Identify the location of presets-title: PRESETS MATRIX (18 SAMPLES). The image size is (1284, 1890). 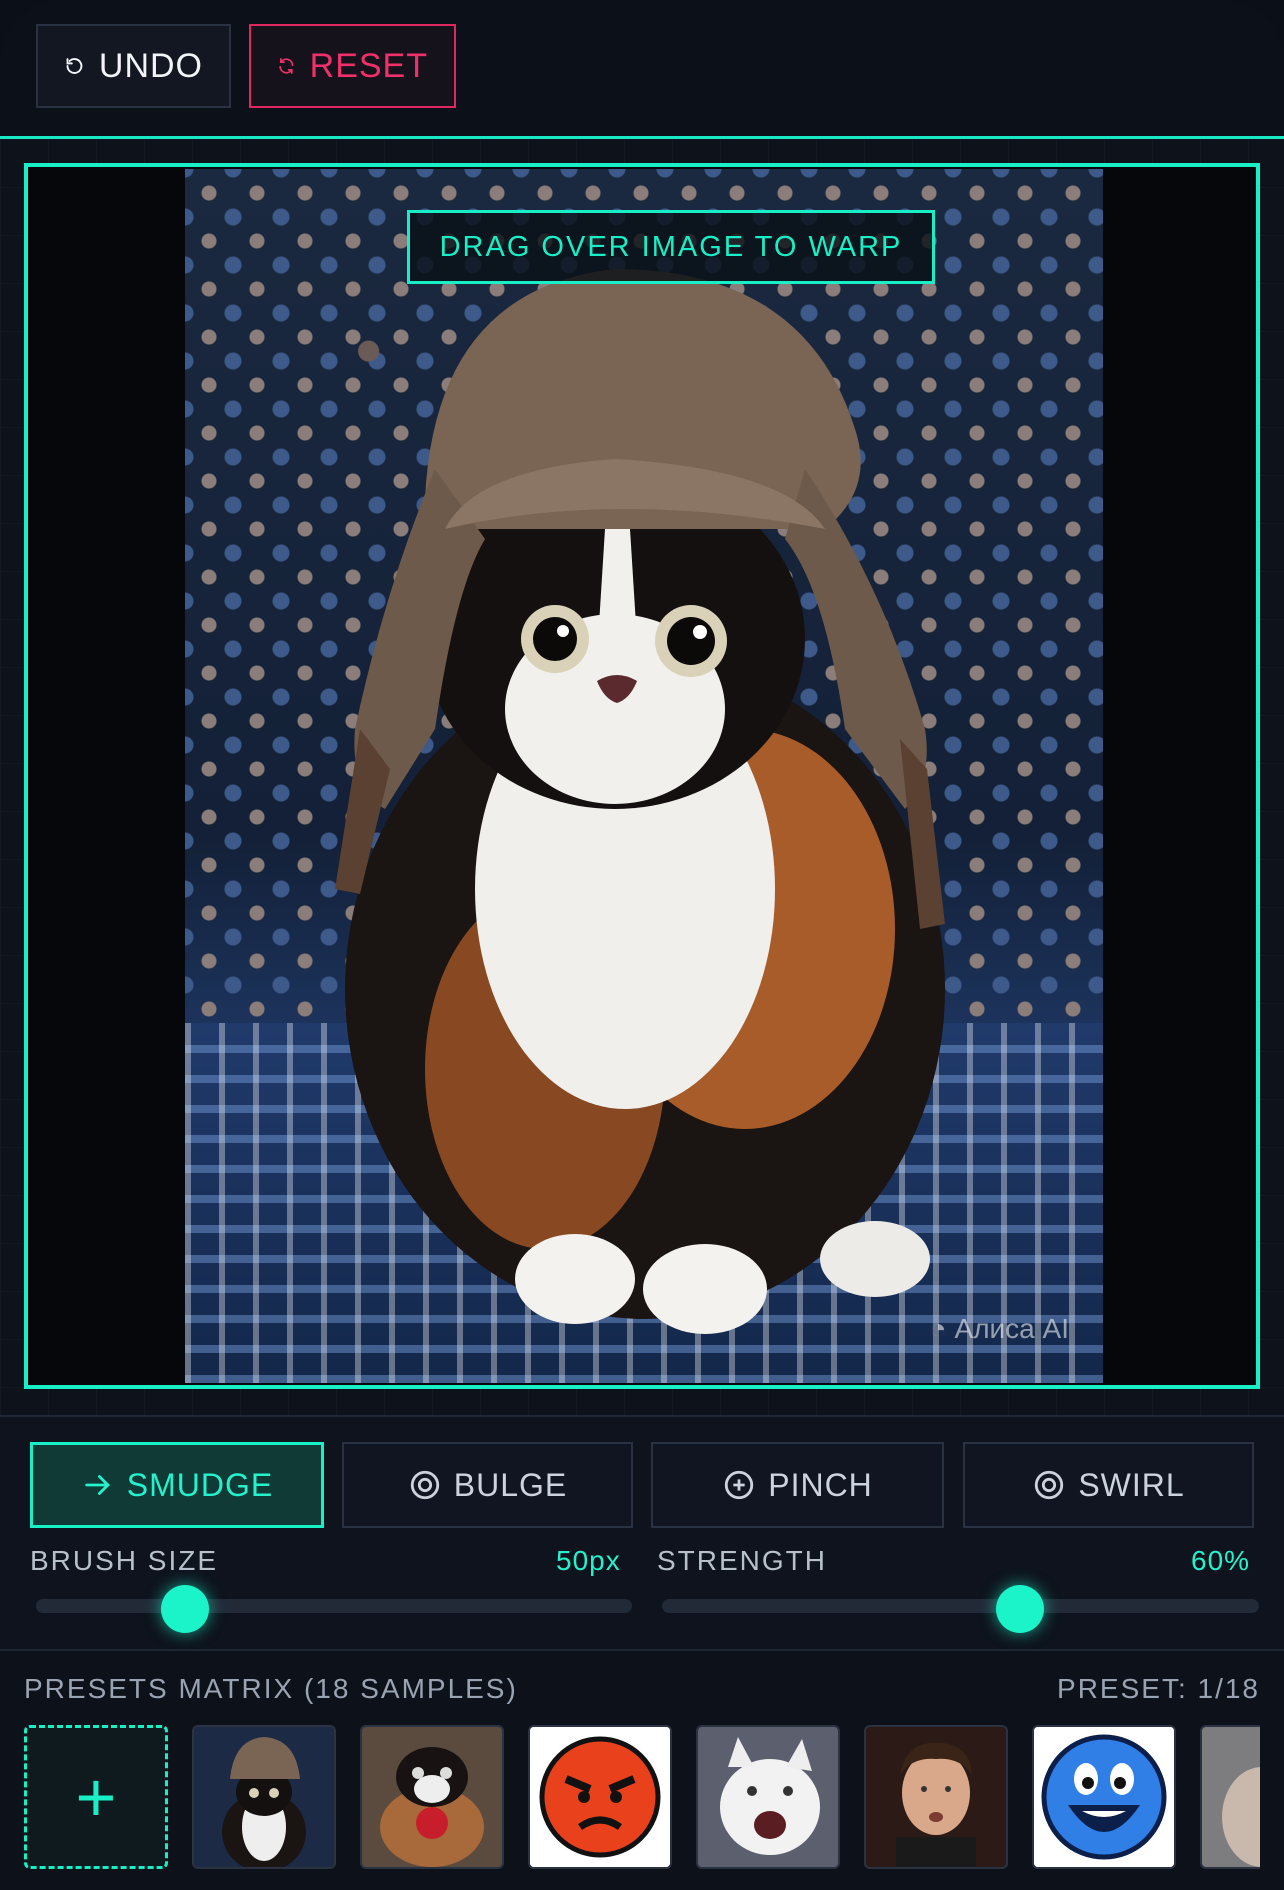
(271, 1688).